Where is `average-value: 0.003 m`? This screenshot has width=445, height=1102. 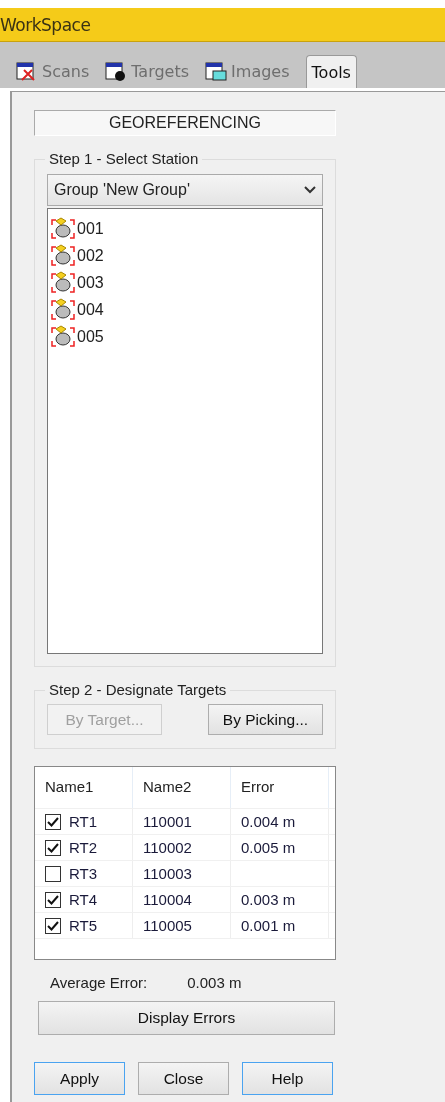 average-value: 0.003 m is located at coordinates (214, 982).